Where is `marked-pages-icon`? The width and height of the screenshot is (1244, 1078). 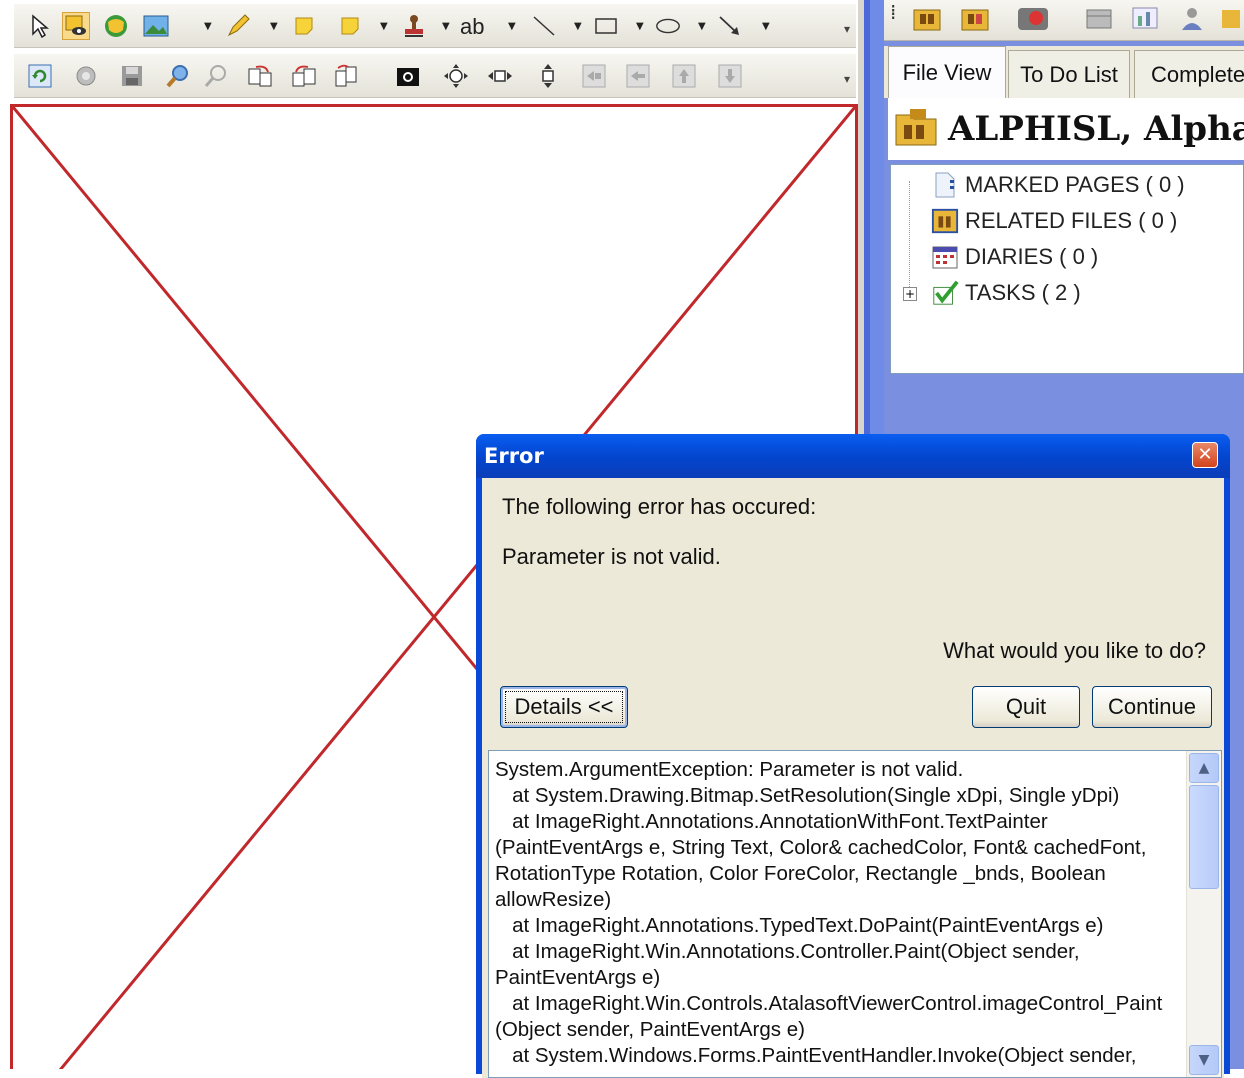
marked-pages-icon is located at coordinates (945, 185).